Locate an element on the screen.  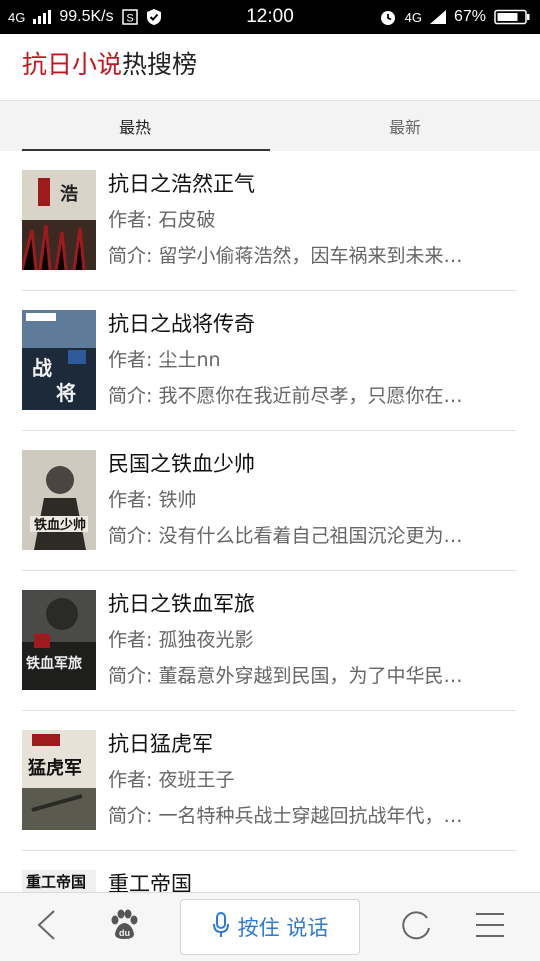
book-list-item: 重工帝国 重工帝国 is located at coordinates (270, 871).